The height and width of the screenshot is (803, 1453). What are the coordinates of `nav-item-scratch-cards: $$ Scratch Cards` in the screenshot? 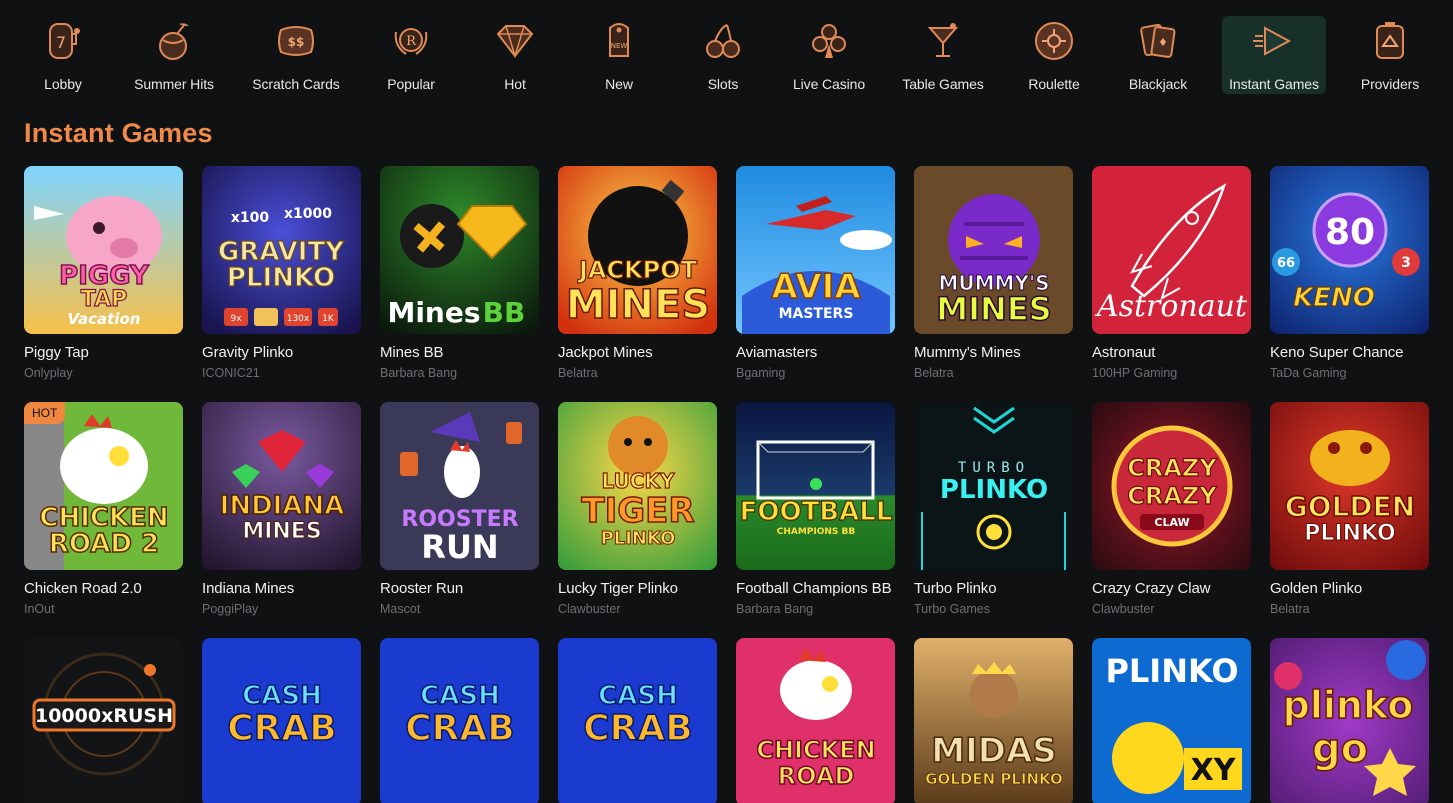 It's located at (296, 55).